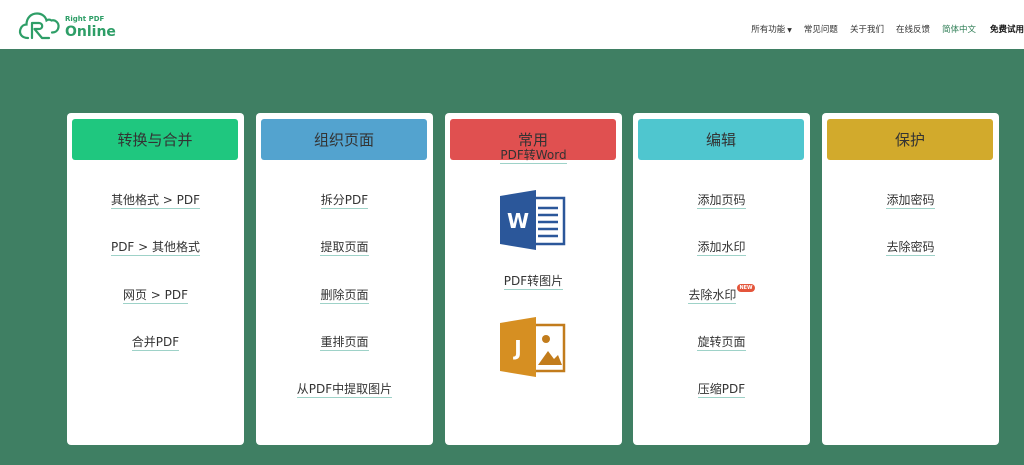  I want to click on link-extract-pages: 提取页面, so click(344, 247).